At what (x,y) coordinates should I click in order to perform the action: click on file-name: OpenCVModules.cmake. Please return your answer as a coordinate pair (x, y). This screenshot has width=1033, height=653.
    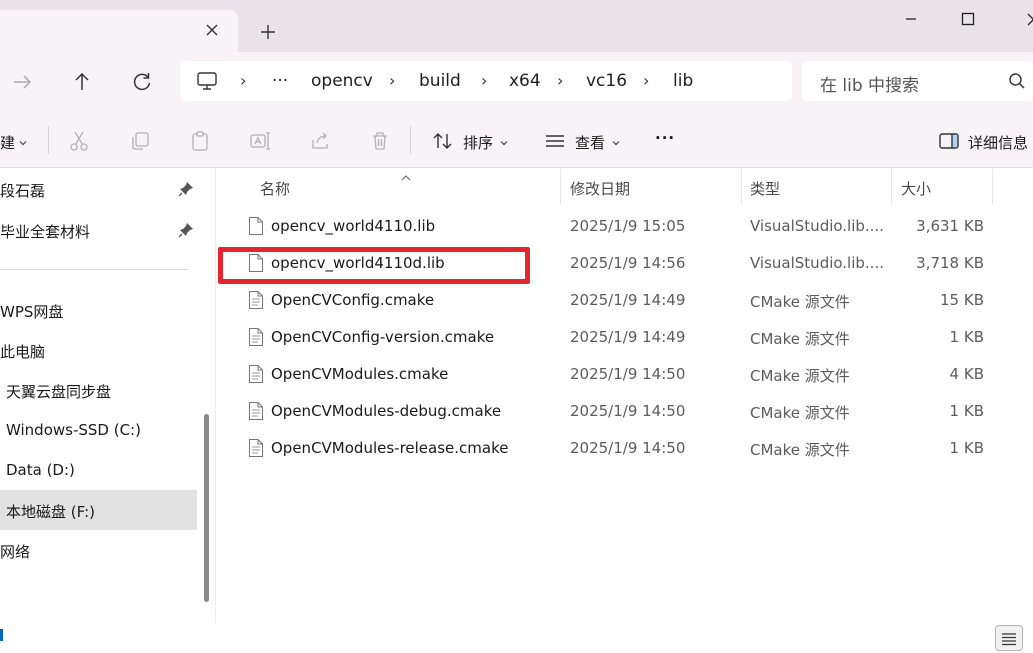
    Looking at the image, I should click on (360, 374).